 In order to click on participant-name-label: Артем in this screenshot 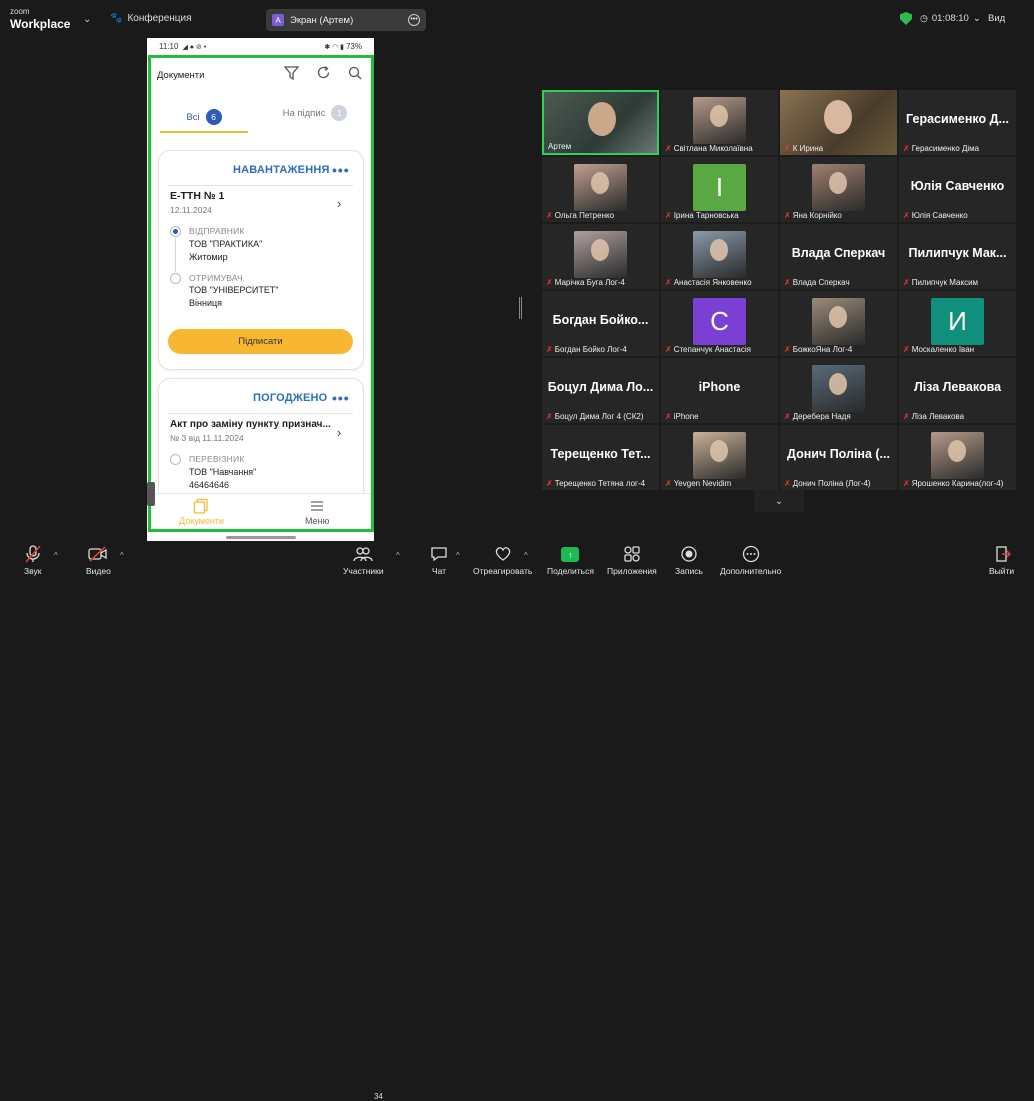, I will do `click(559, 146)`.